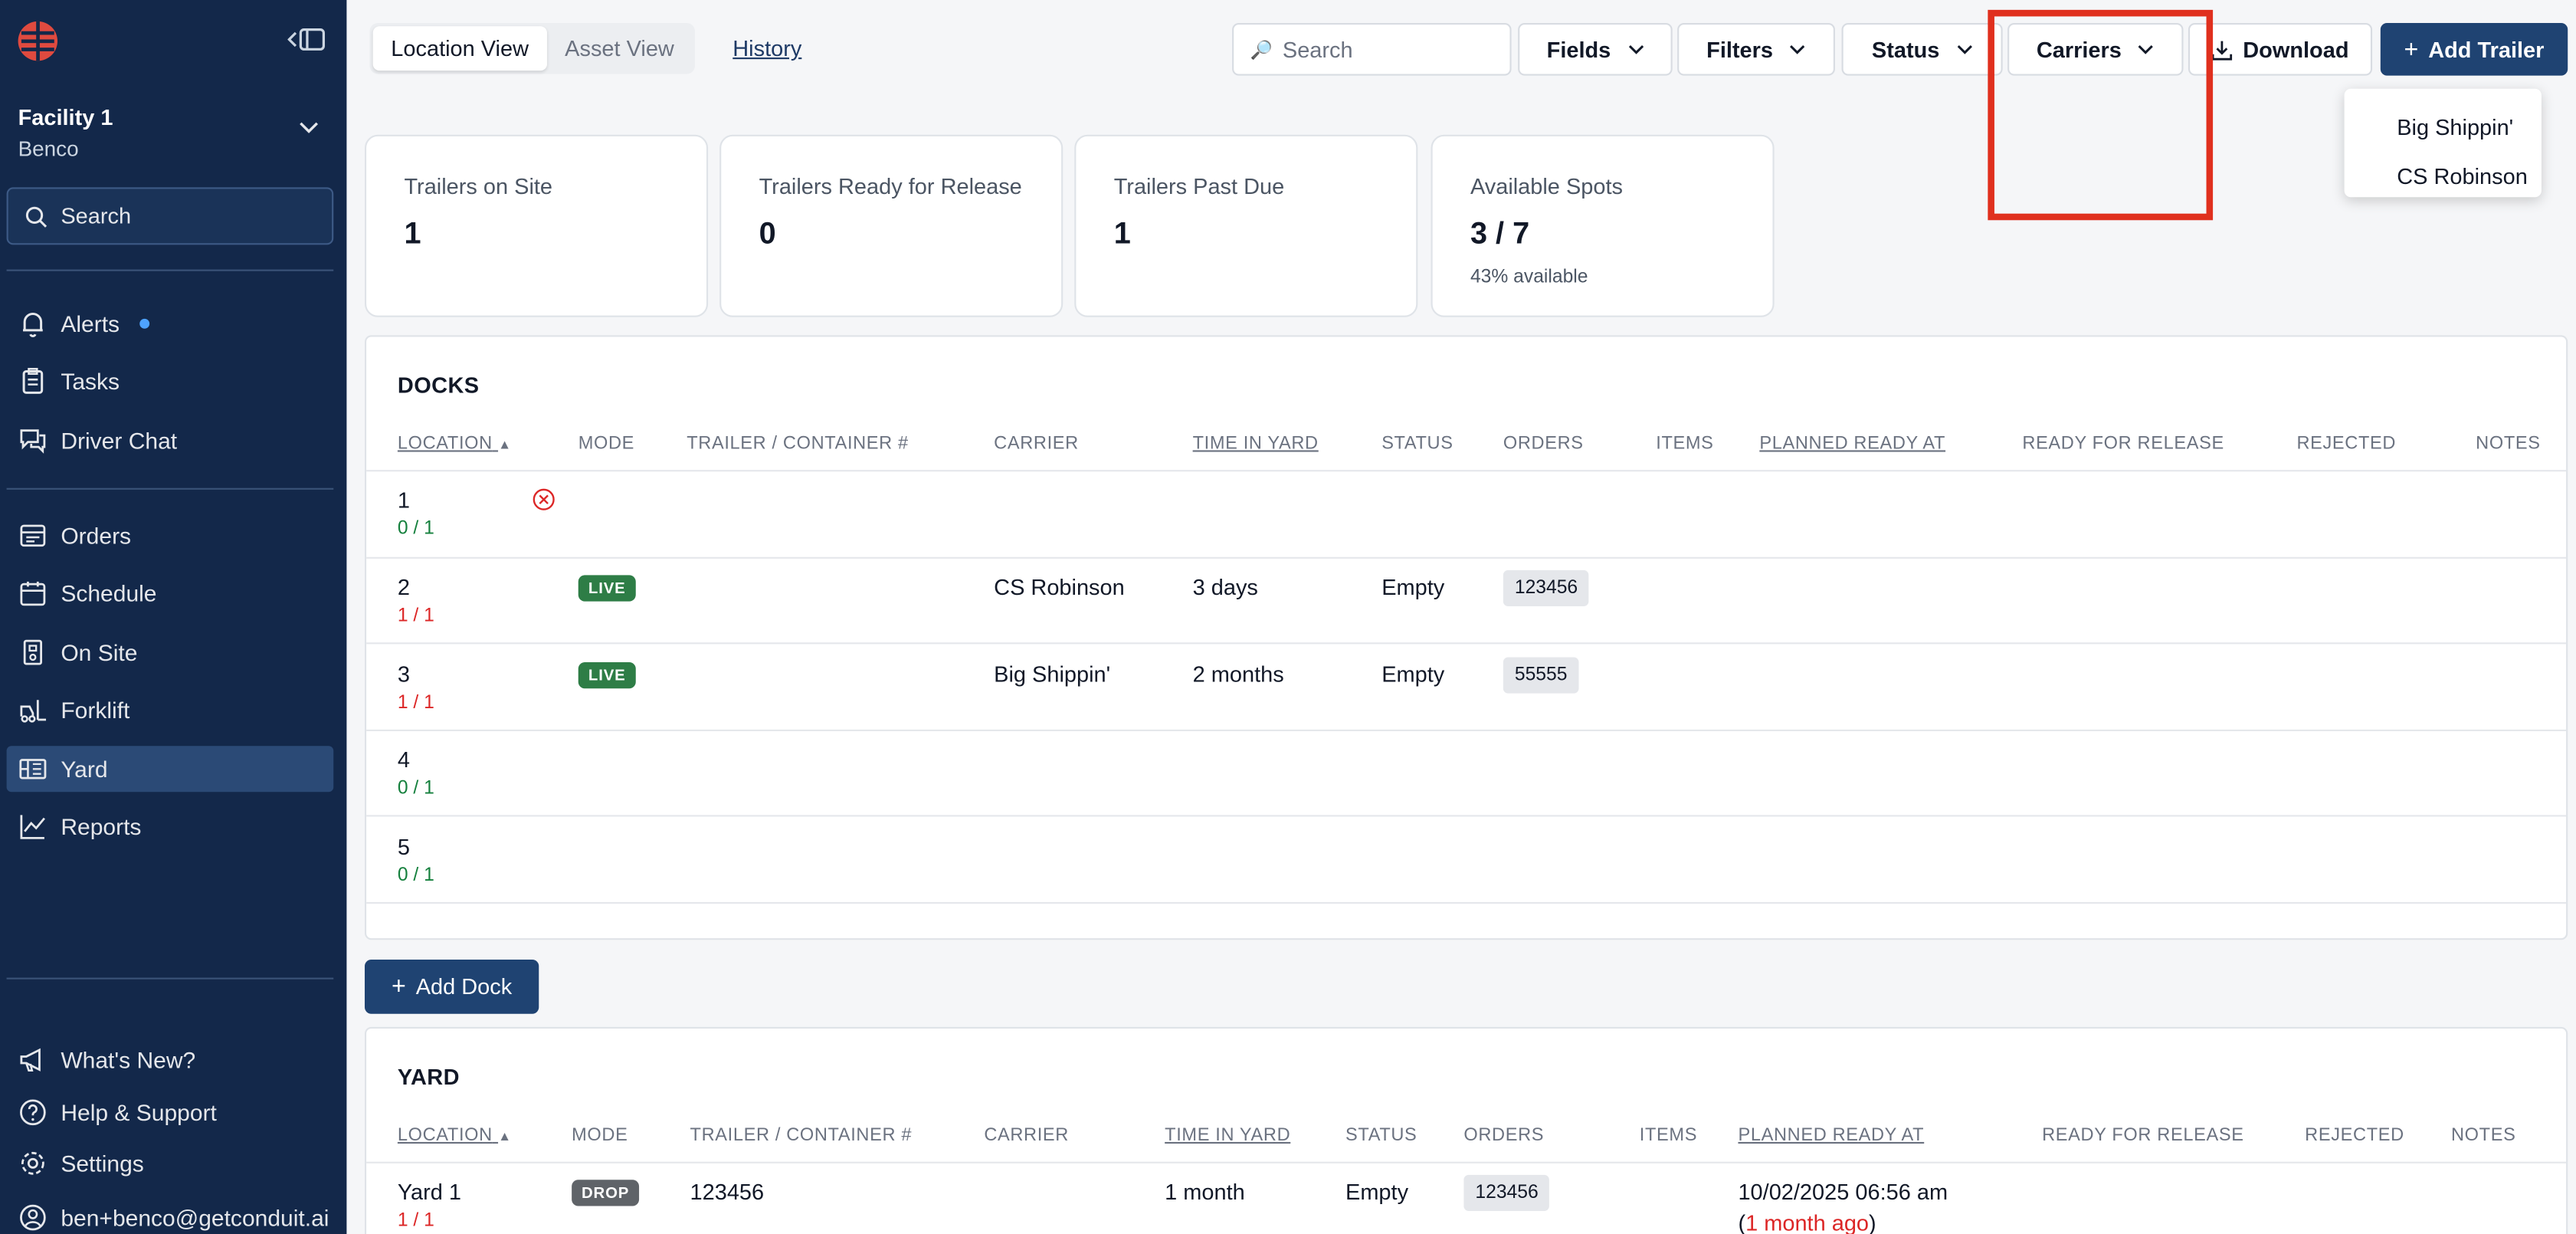 This screenshot has width=2576, height=1234. I want to click on dock-location: 5, so click(404, 847).